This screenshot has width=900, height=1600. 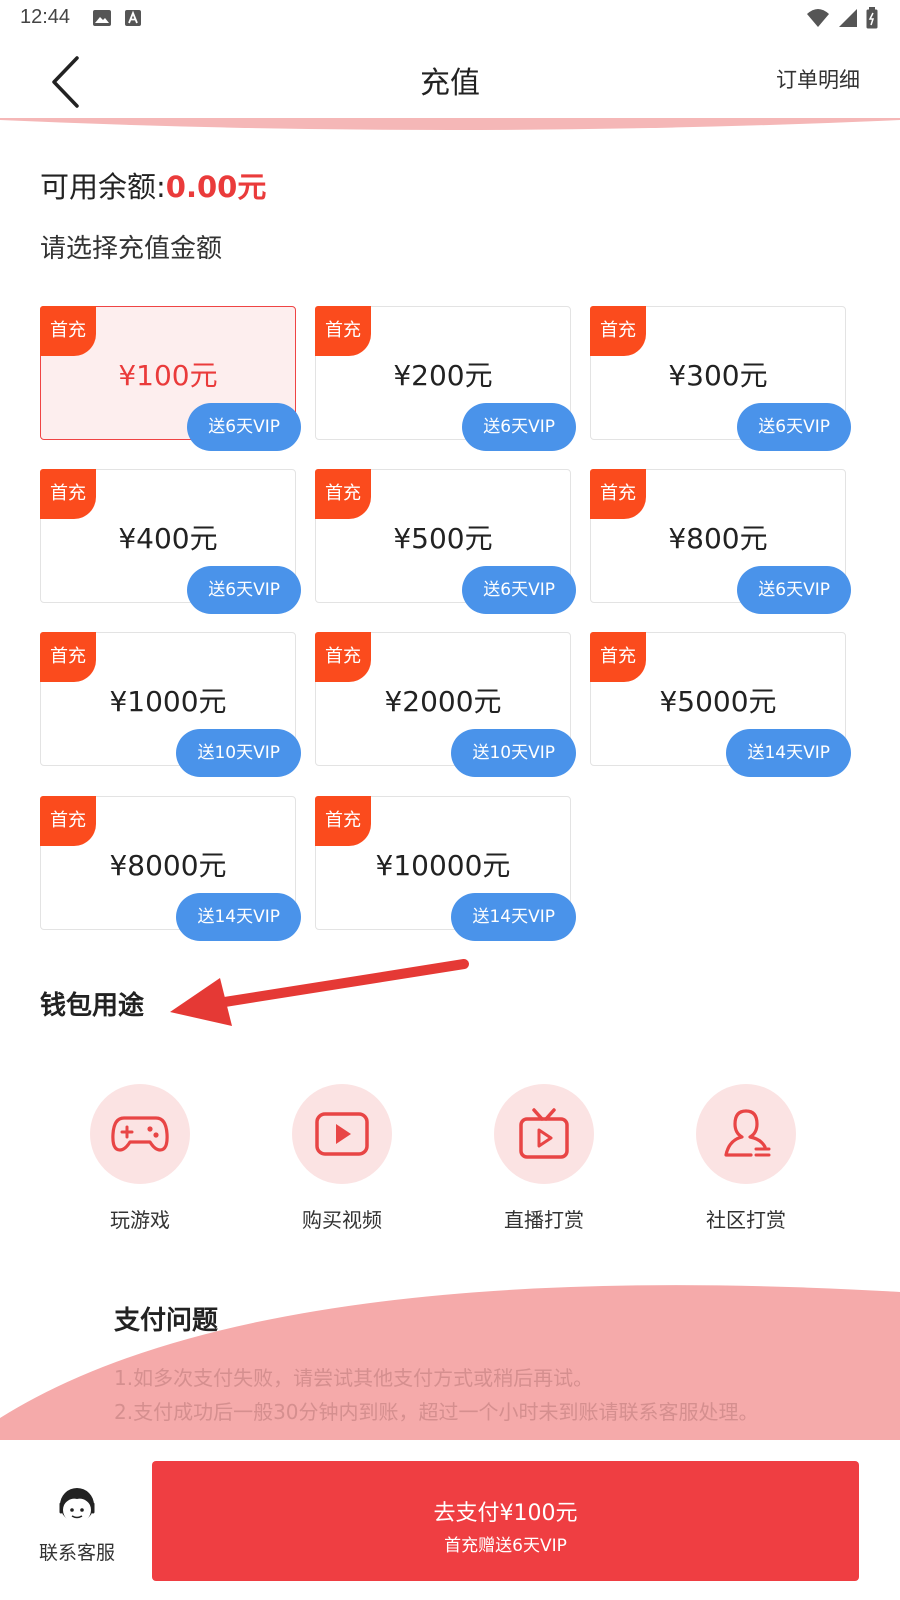 I want to click on wallet-uses: 玩游戏 购买视频 直播打赏 社区打赏, so click(x=450, y=1164).